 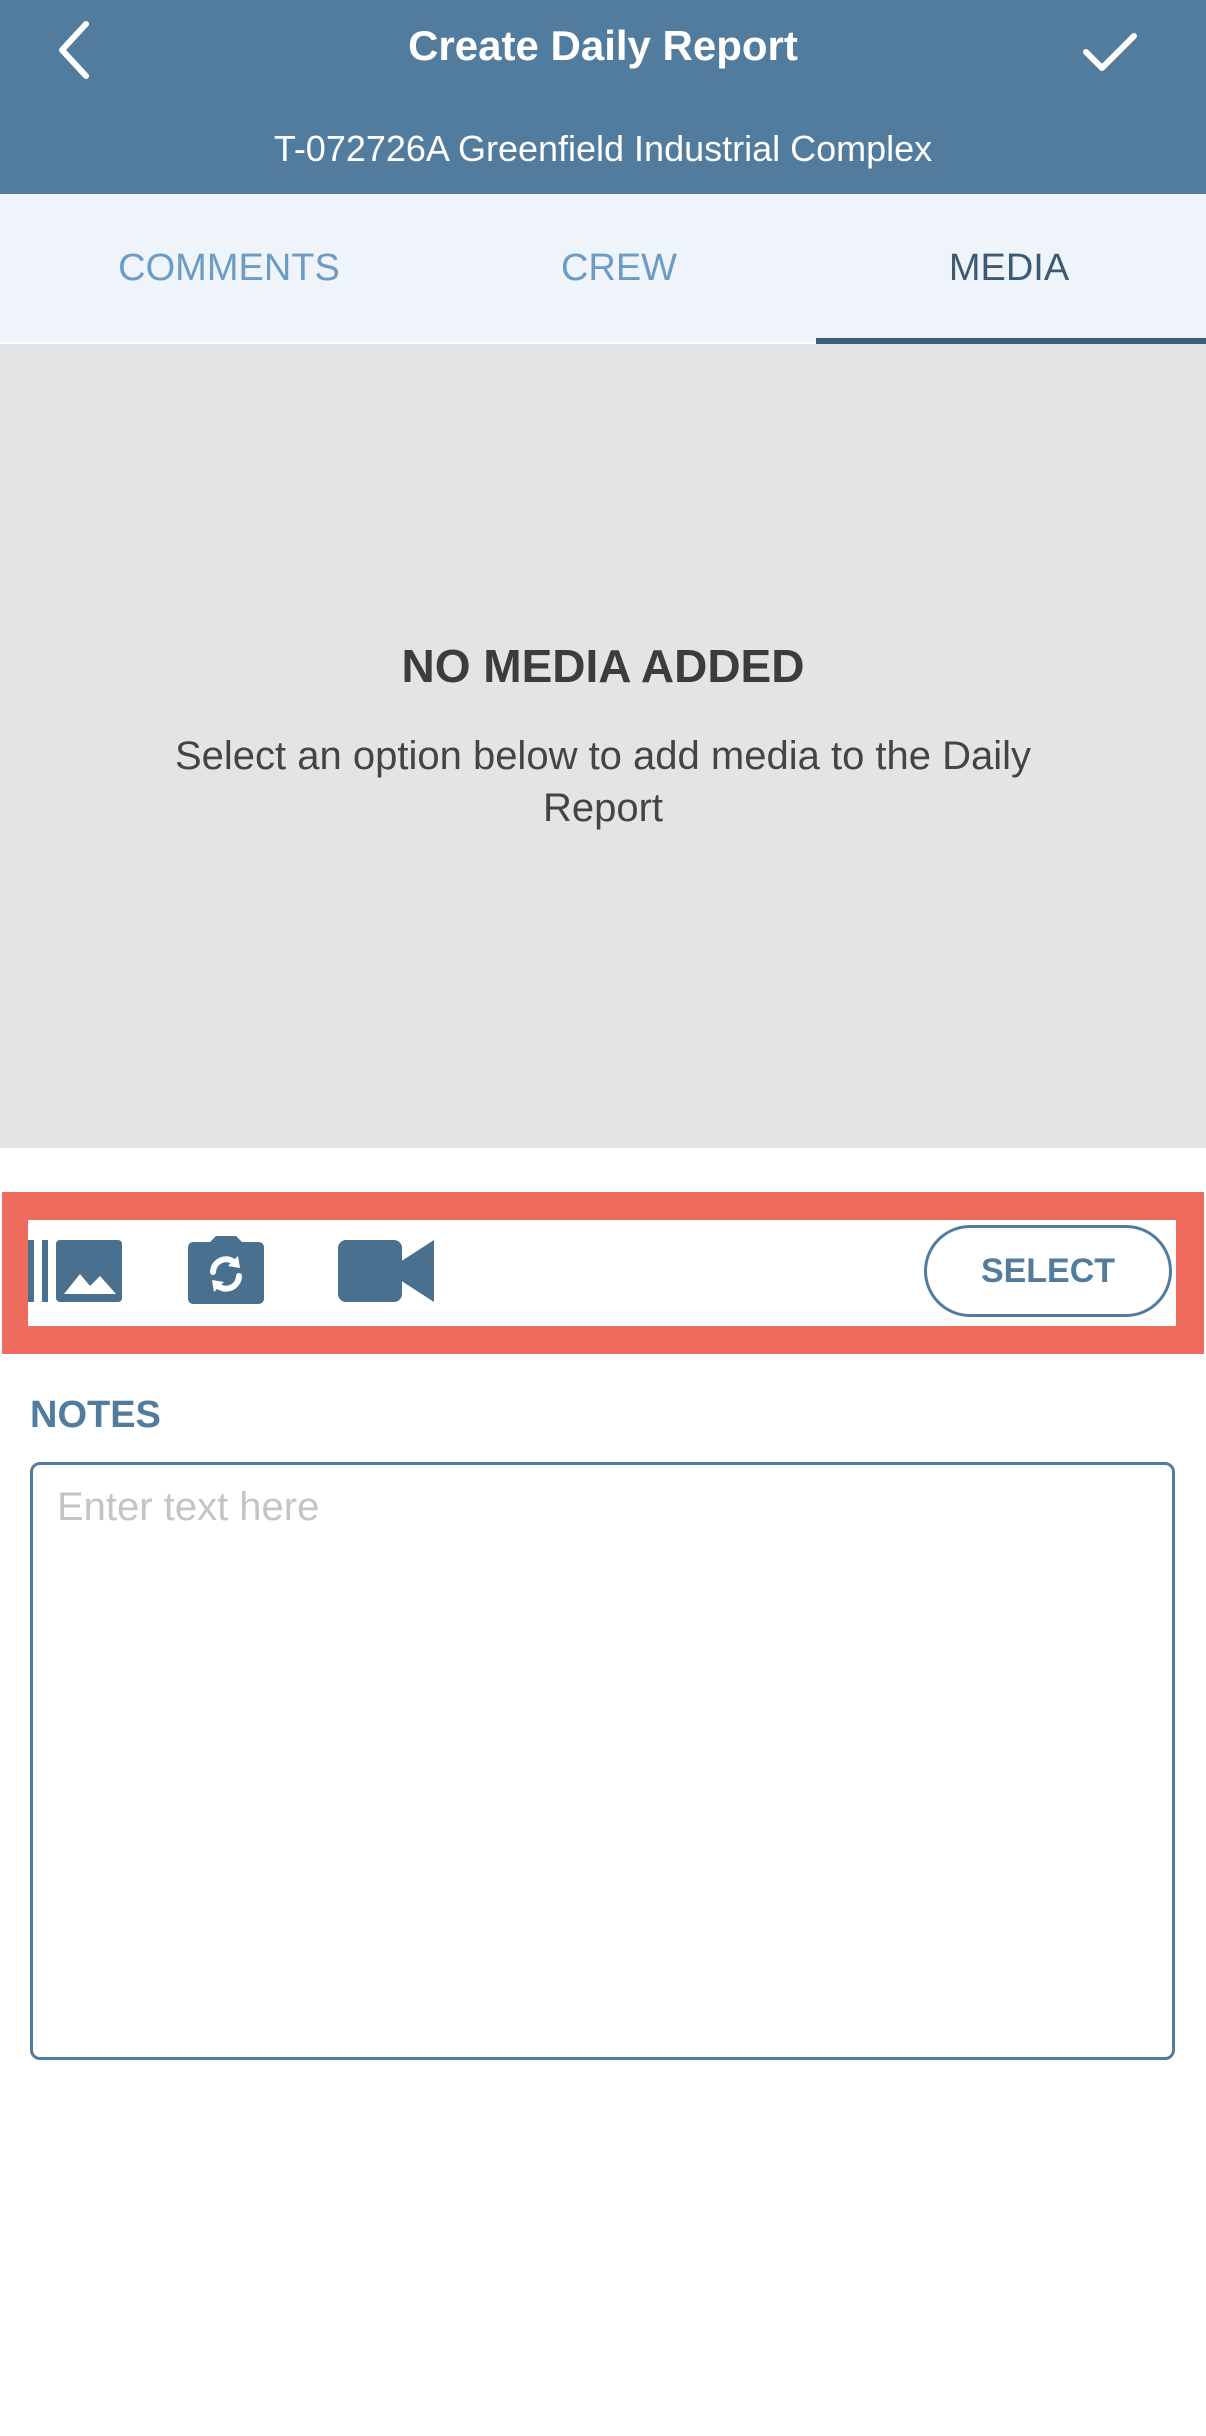 What do you see at coordinates (95, 1415) in the screenshot?
I see `notes-label: NOTES` at bounding box center [95, 1415].